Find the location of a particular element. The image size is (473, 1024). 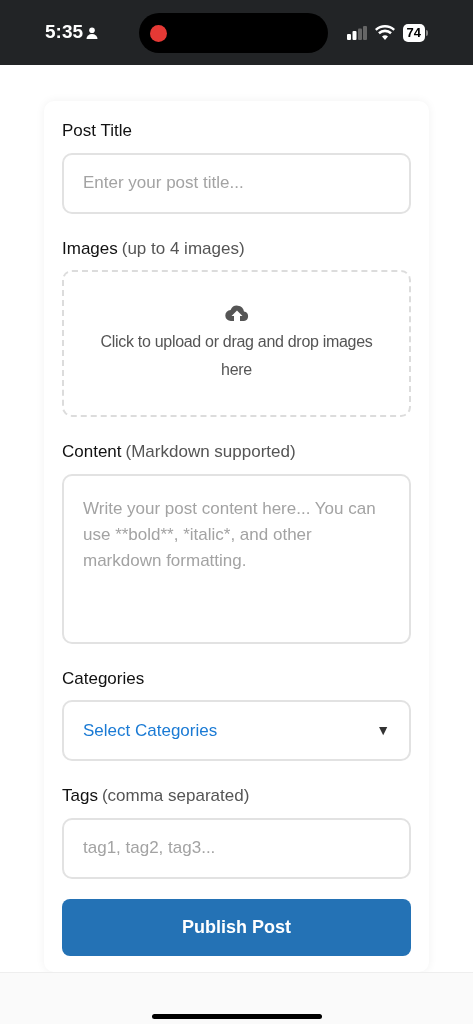

category-select: Select Categories ▼ is located at coordinates (236, 730).